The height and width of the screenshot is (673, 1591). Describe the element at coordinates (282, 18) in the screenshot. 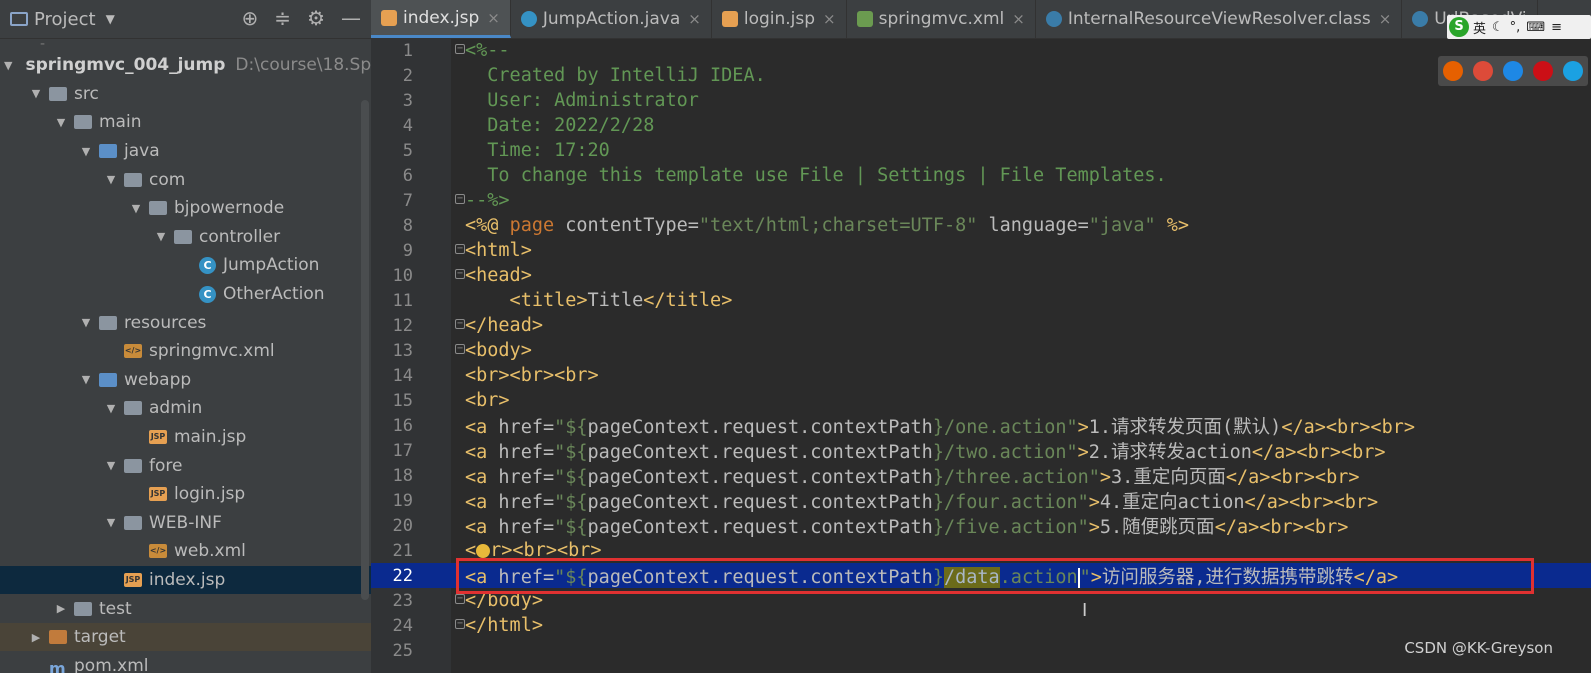

I see `collapse-all-icon: ≑` at that location.